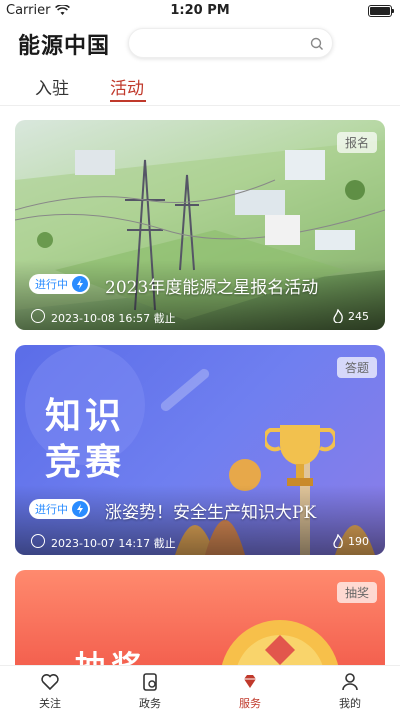 The width and height of the screenshot is (400, 715). Describe the element at coordinates (358, 541) in the screenshot. I see `participant-count: 190` at that location.